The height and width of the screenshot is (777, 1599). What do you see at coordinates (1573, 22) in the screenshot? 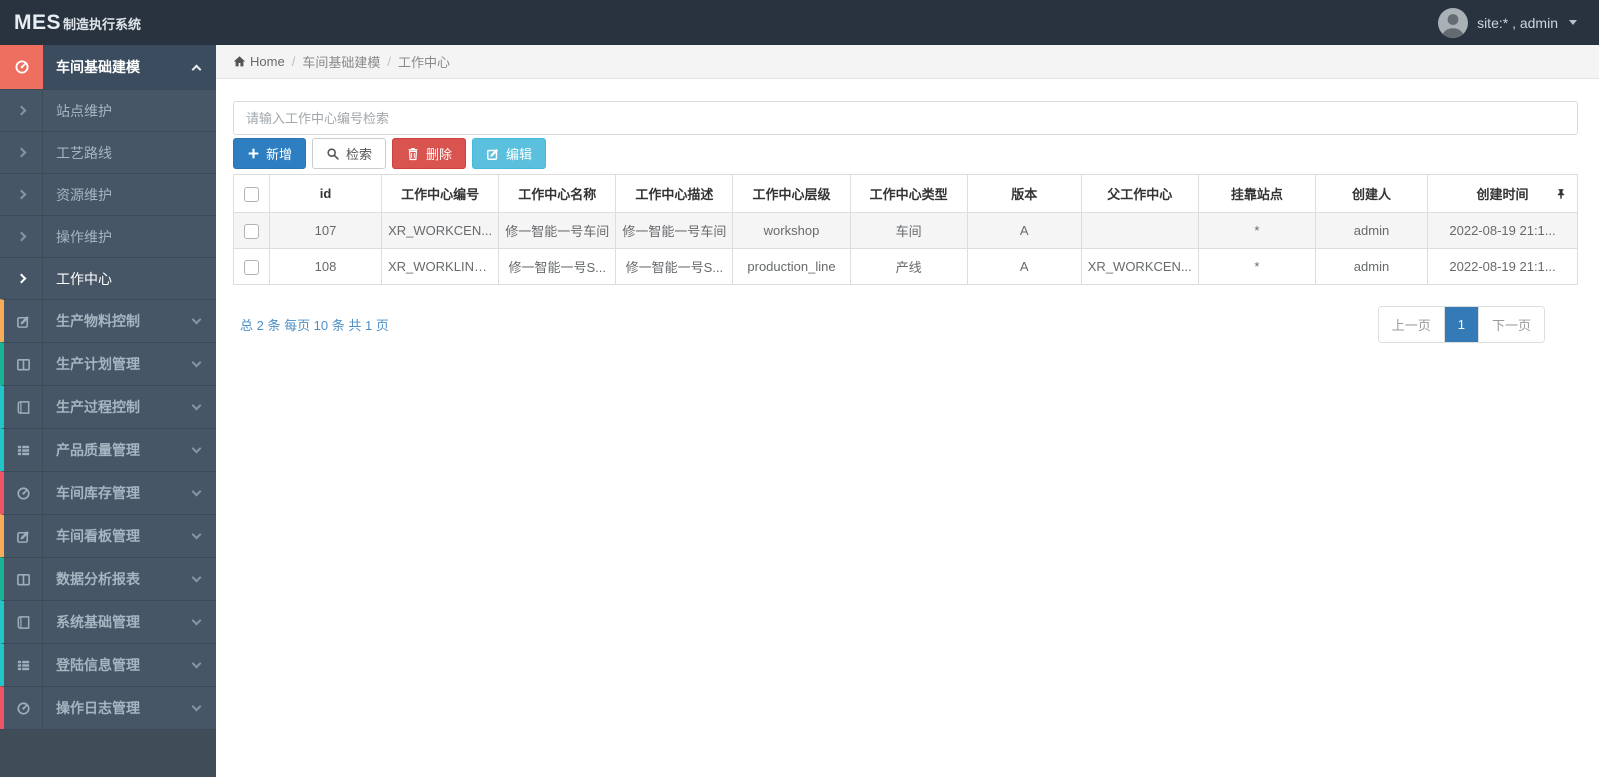
I see `caret-down-icon` at bounding box center [1573, 22].